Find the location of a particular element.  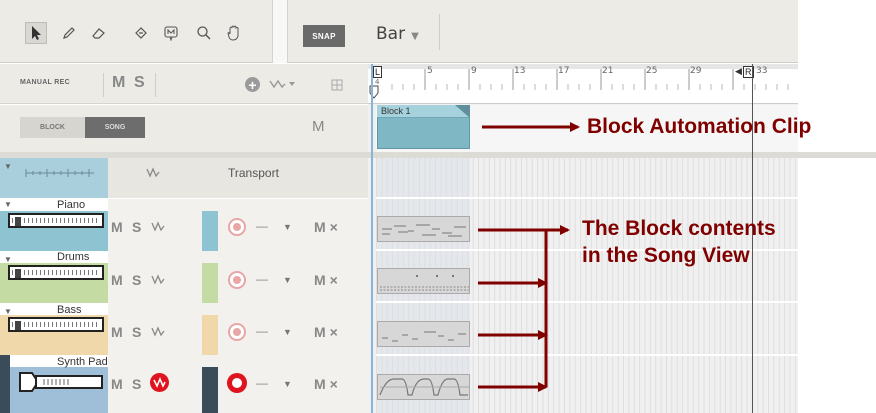

ruler-bar-label: 21 is located at coordinates (608, 71).